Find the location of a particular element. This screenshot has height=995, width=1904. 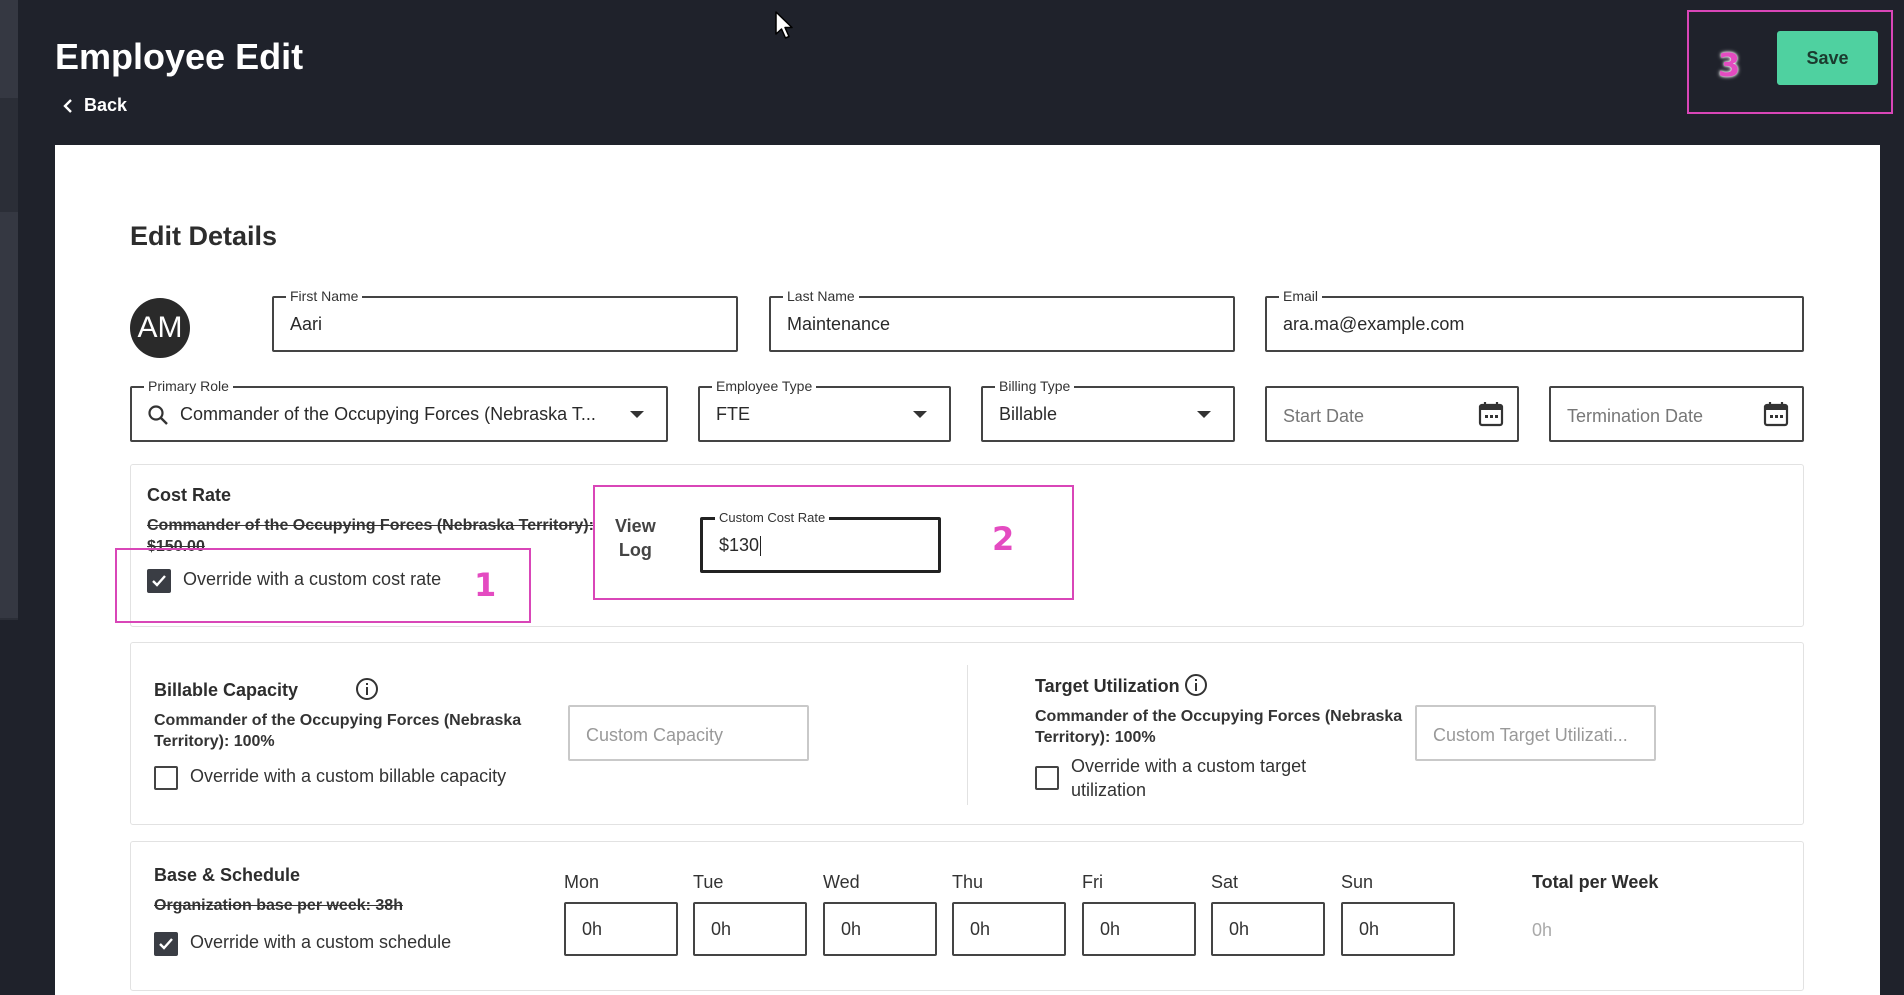

day-input-fri: 0h is located at coordinates (1139, 929).